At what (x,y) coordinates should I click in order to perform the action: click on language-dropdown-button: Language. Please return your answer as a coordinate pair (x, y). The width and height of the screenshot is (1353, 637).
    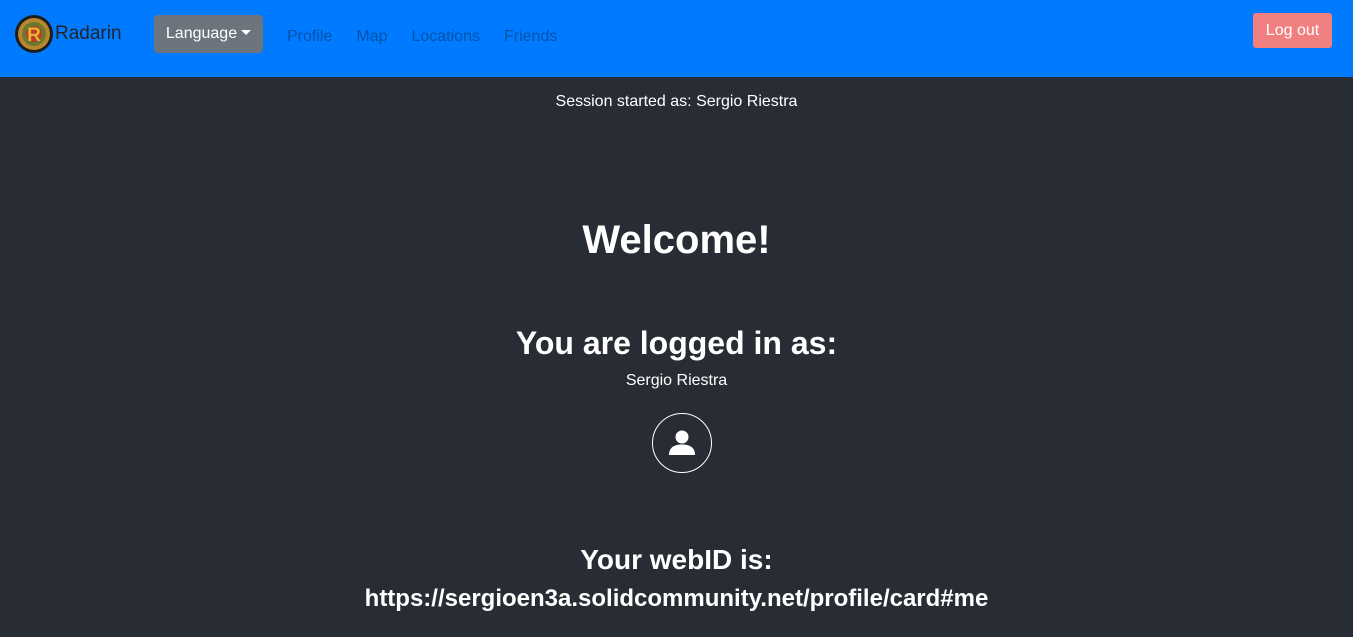
    Looking at the image, I should click on (208, 34).